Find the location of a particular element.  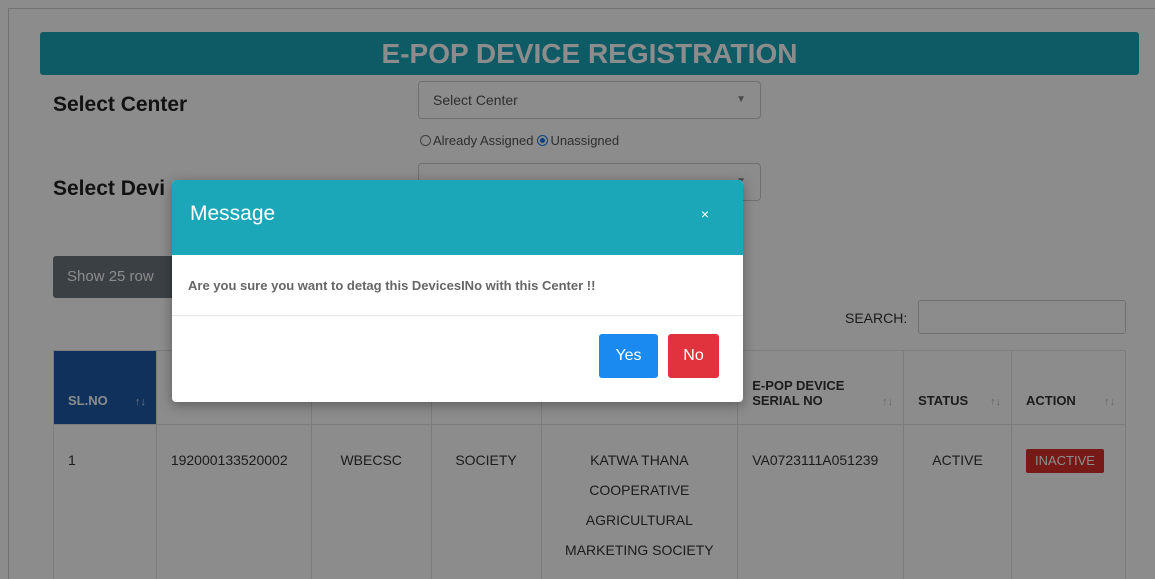

dialog-header: Message × is located at coordinates (457, 217).